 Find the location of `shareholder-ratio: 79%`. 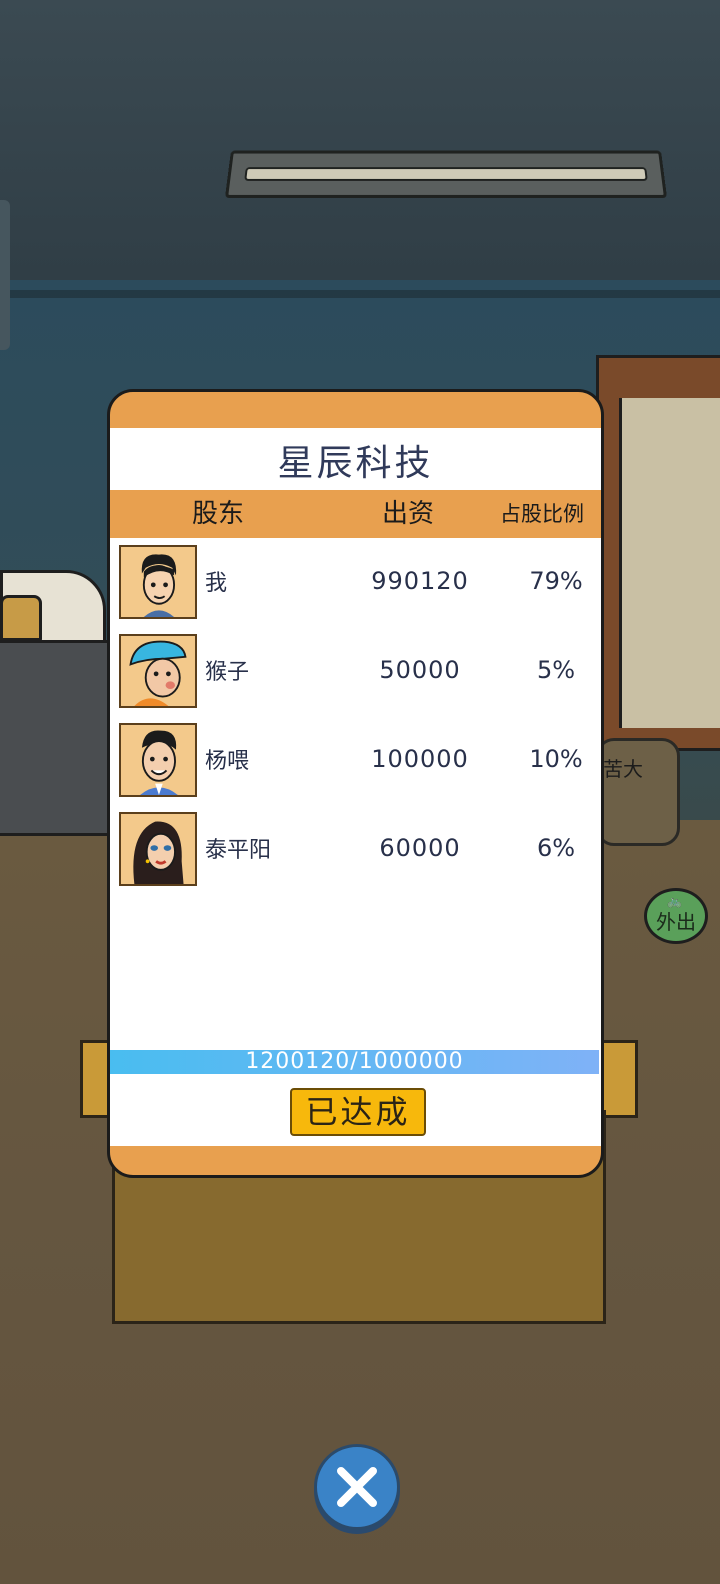

shareholder-ratio: 79% is located at coordinates (556, 581).